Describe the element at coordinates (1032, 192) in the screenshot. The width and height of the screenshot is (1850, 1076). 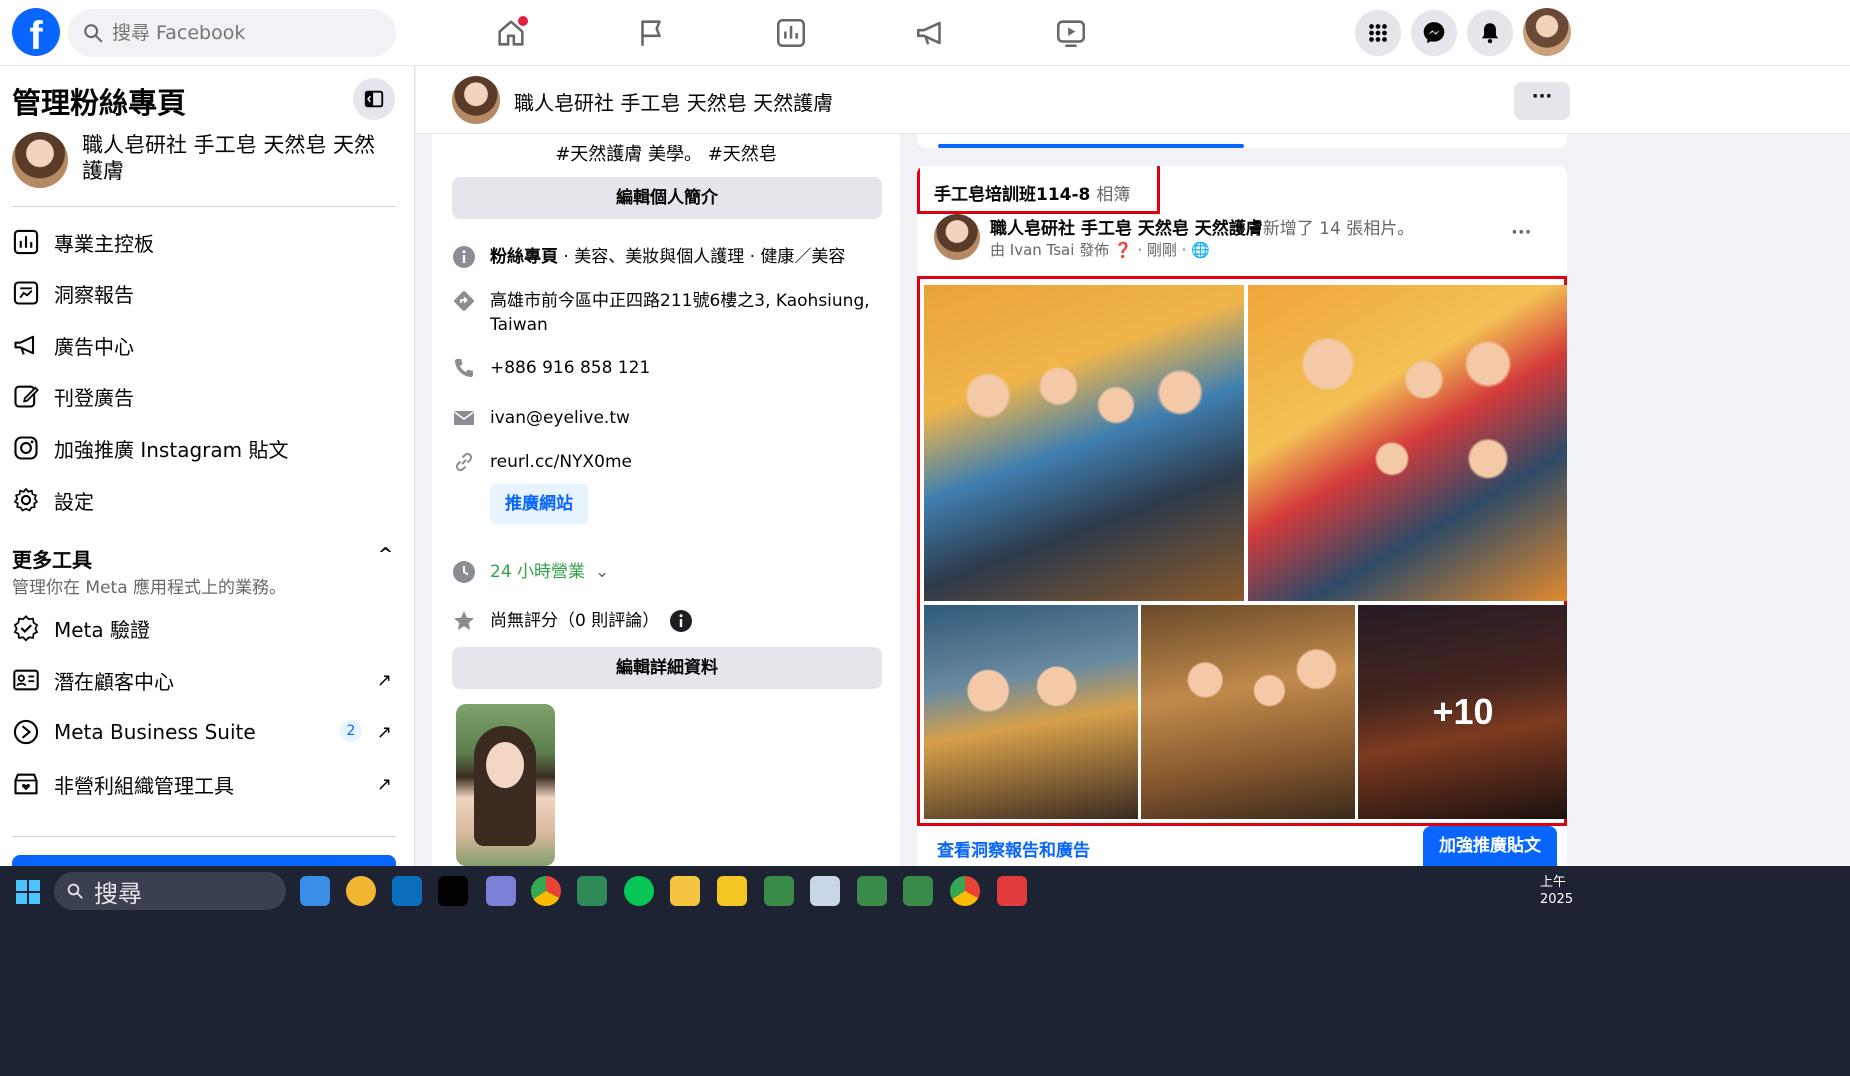
I see `album-title: 手工皂培訓班114-8 相簿` at that location.